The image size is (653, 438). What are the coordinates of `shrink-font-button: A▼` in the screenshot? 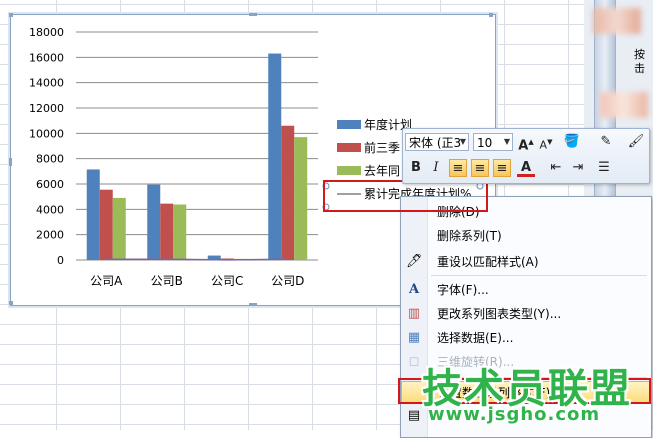 It's located at (546, 142).